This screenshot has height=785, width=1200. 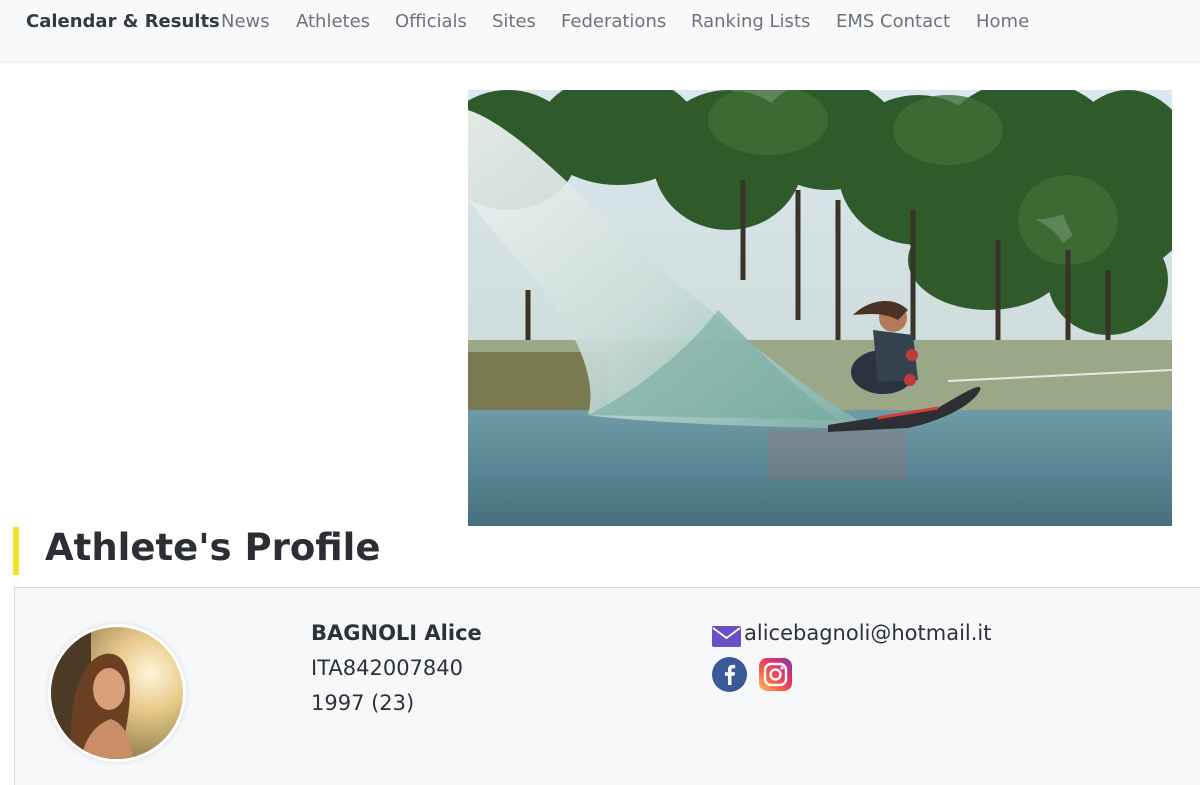 I want to click on nav-home: Home, so click(x=1002, y=21).